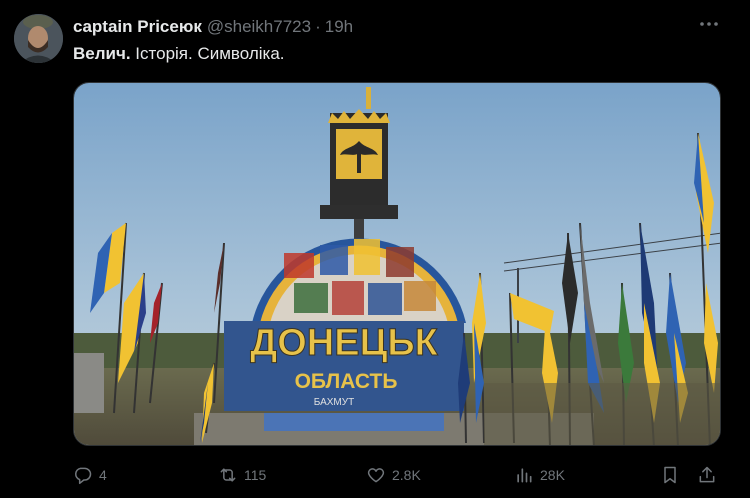 This screenshot has width=750, height=498. I want to click on post-header: captain Prісеюк @sheikh7723 · 19h, so click(401, 27).